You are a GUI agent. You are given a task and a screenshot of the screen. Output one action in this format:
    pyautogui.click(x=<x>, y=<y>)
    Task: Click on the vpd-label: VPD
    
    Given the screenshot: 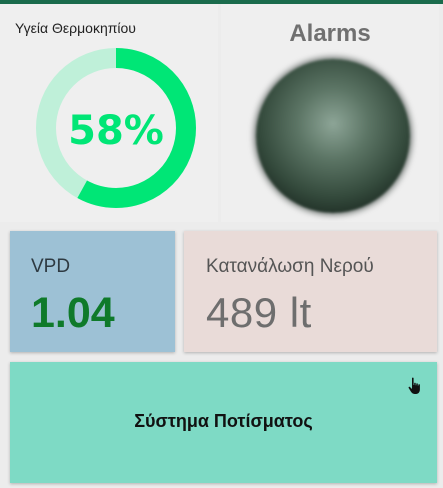 What is the action you would take?
    pyautogui.click(x=51, y=266)
    